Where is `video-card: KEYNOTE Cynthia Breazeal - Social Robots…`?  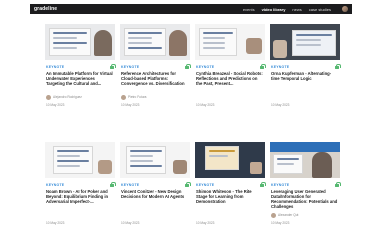
video-card: KEYNOTE Cynthia Breazeal - Social Robots… is located at coordinates (230, 72).